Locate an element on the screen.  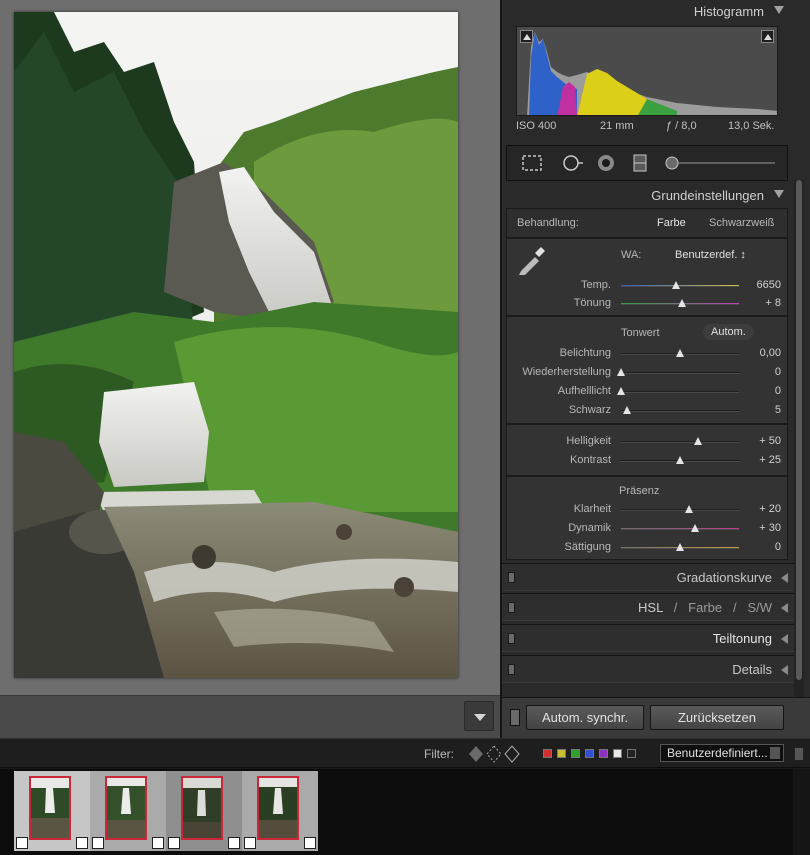
saturation-slider is located at coordinates (680, 547).